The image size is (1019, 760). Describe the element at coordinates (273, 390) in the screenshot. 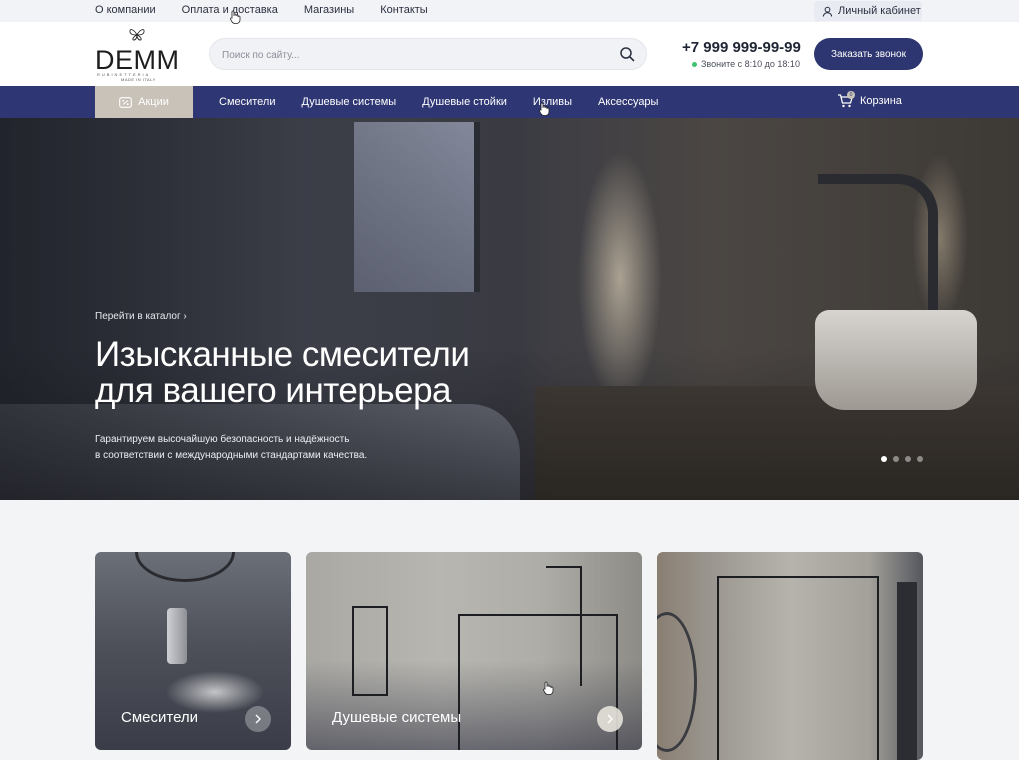

I see `hero-title-line2: для вашего интерьера` at that location.